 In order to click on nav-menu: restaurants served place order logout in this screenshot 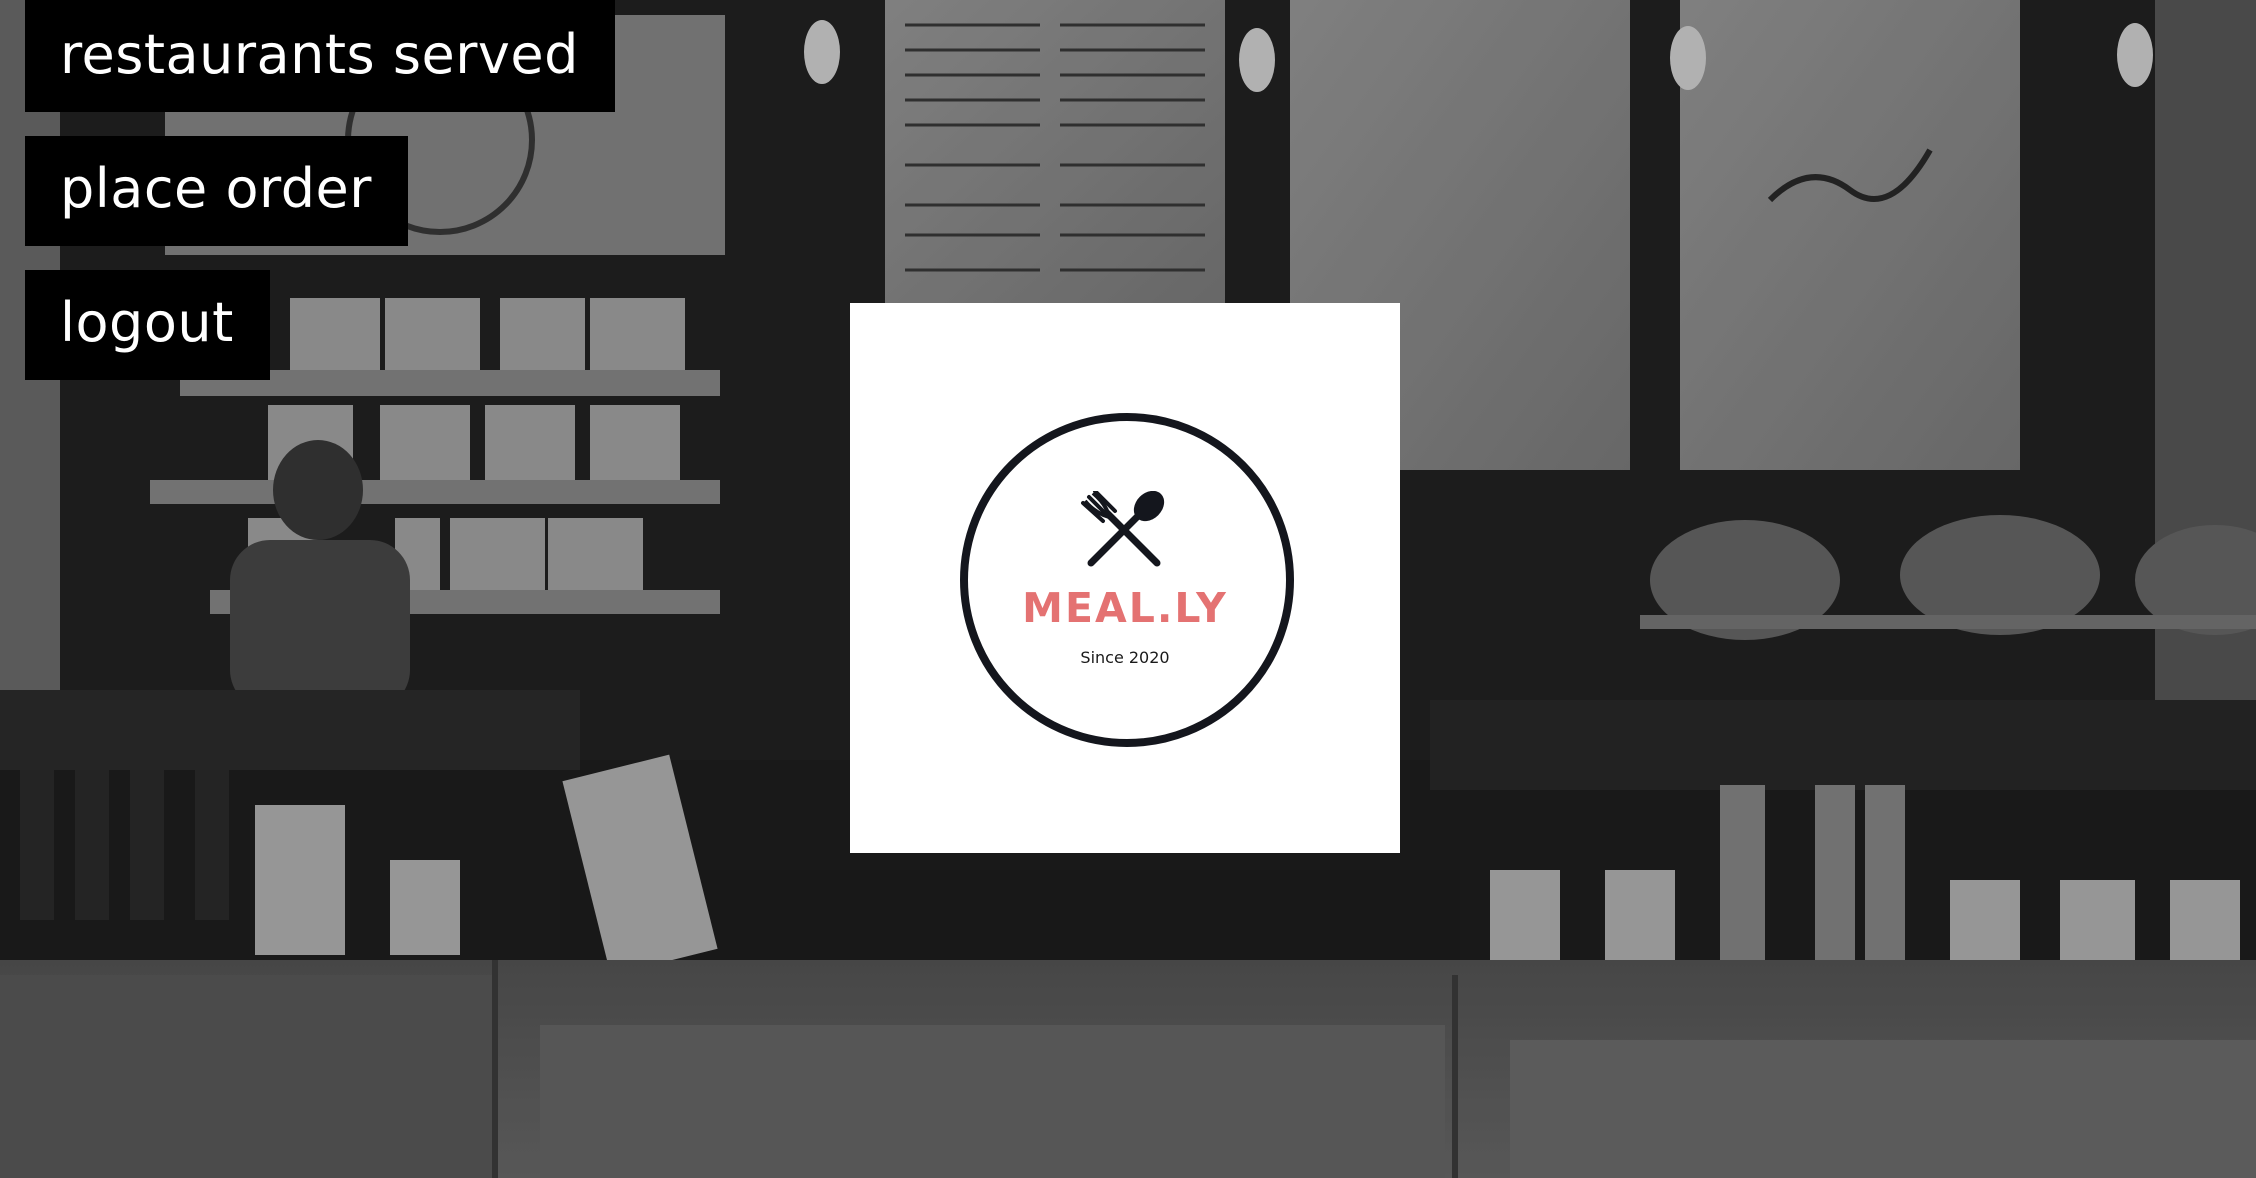, I will do `click(320, 190)`.